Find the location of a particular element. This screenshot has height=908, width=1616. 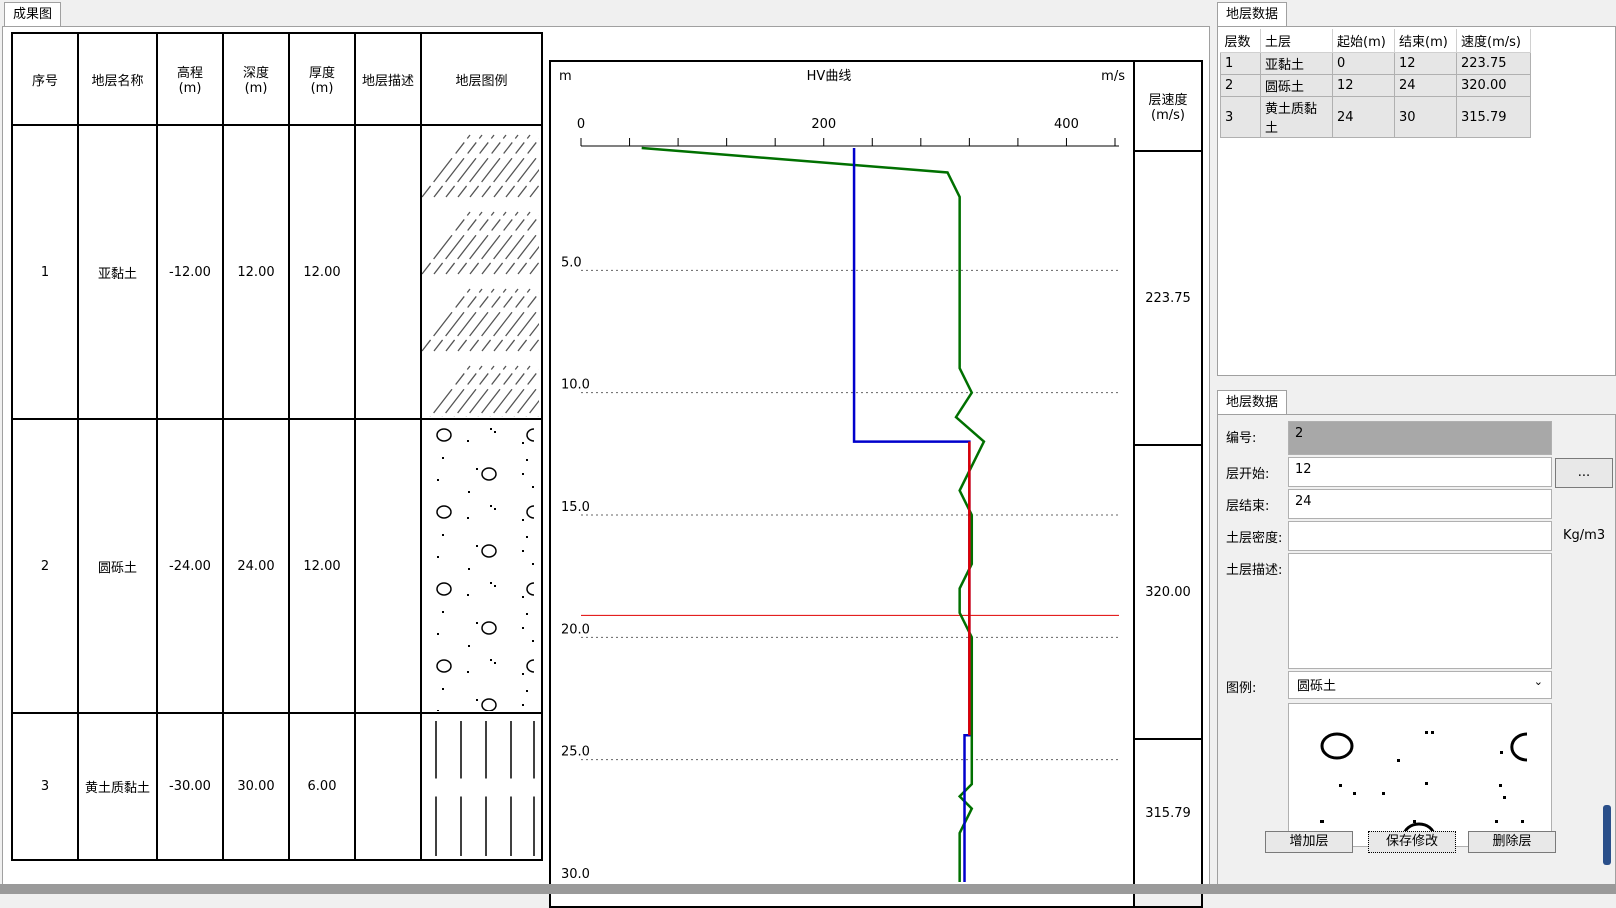

grid-cell: 315.79 is located at coordinates (1493, 117).